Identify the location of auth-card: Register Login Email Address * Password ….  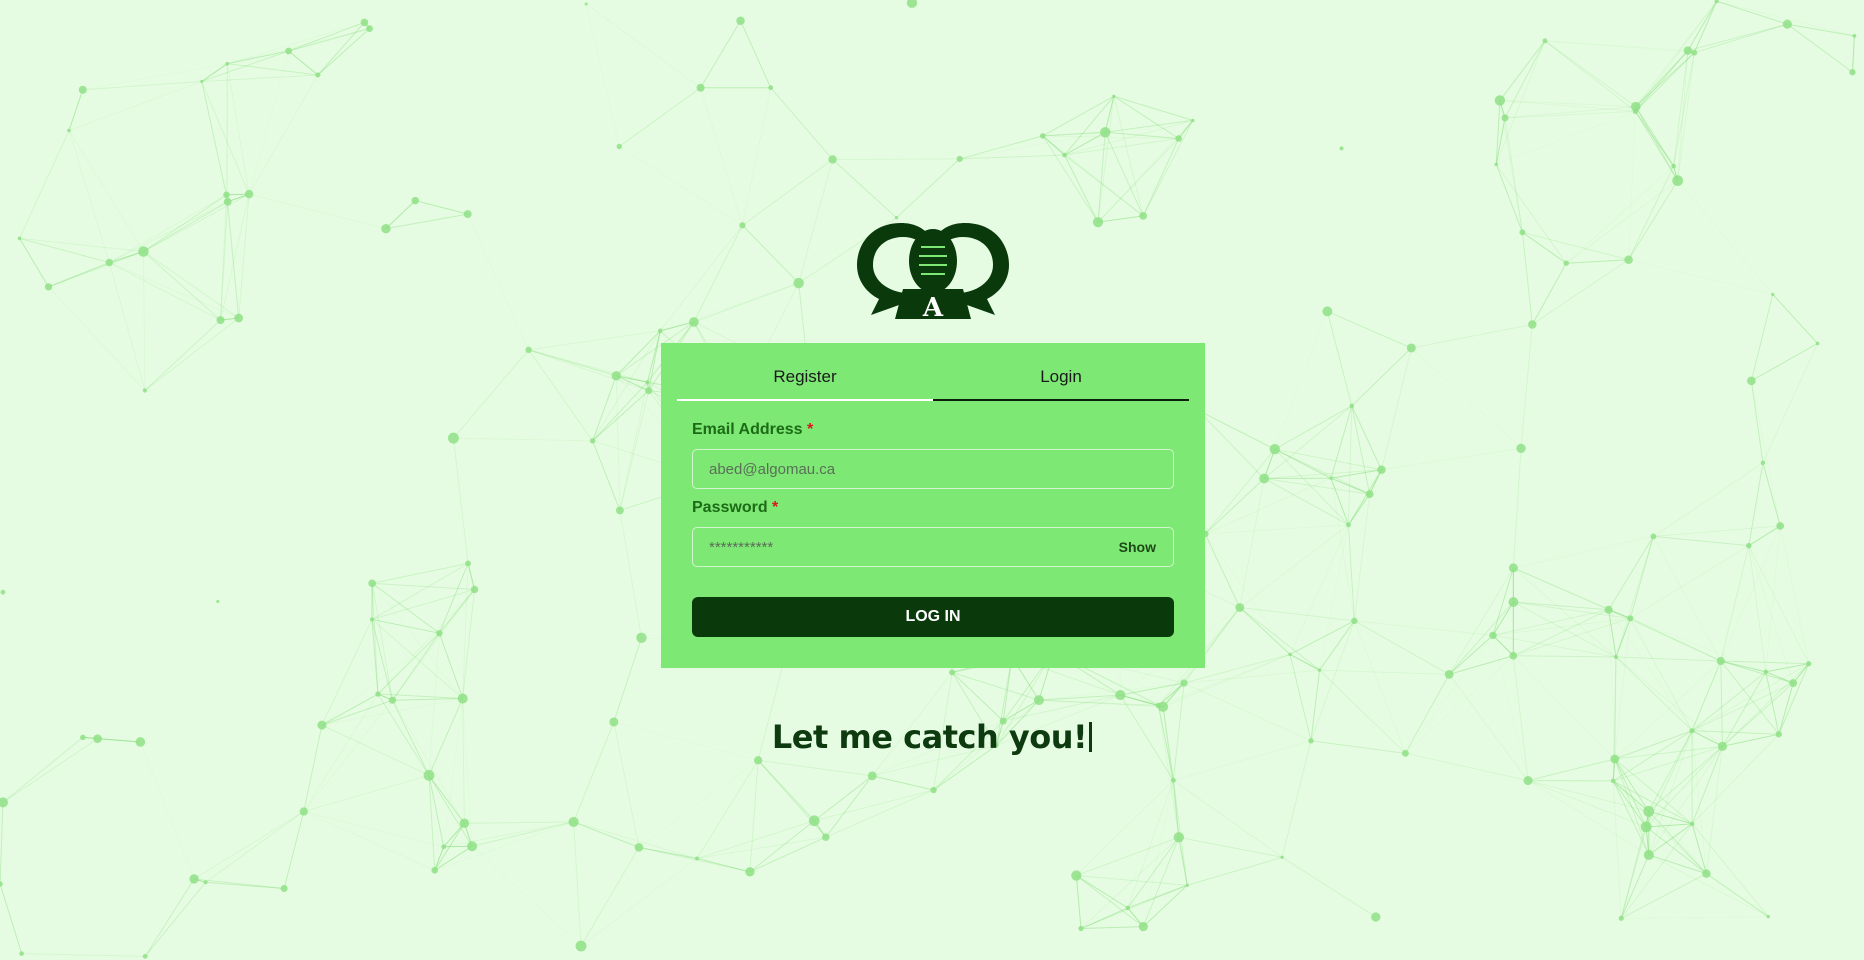
(933, 505).